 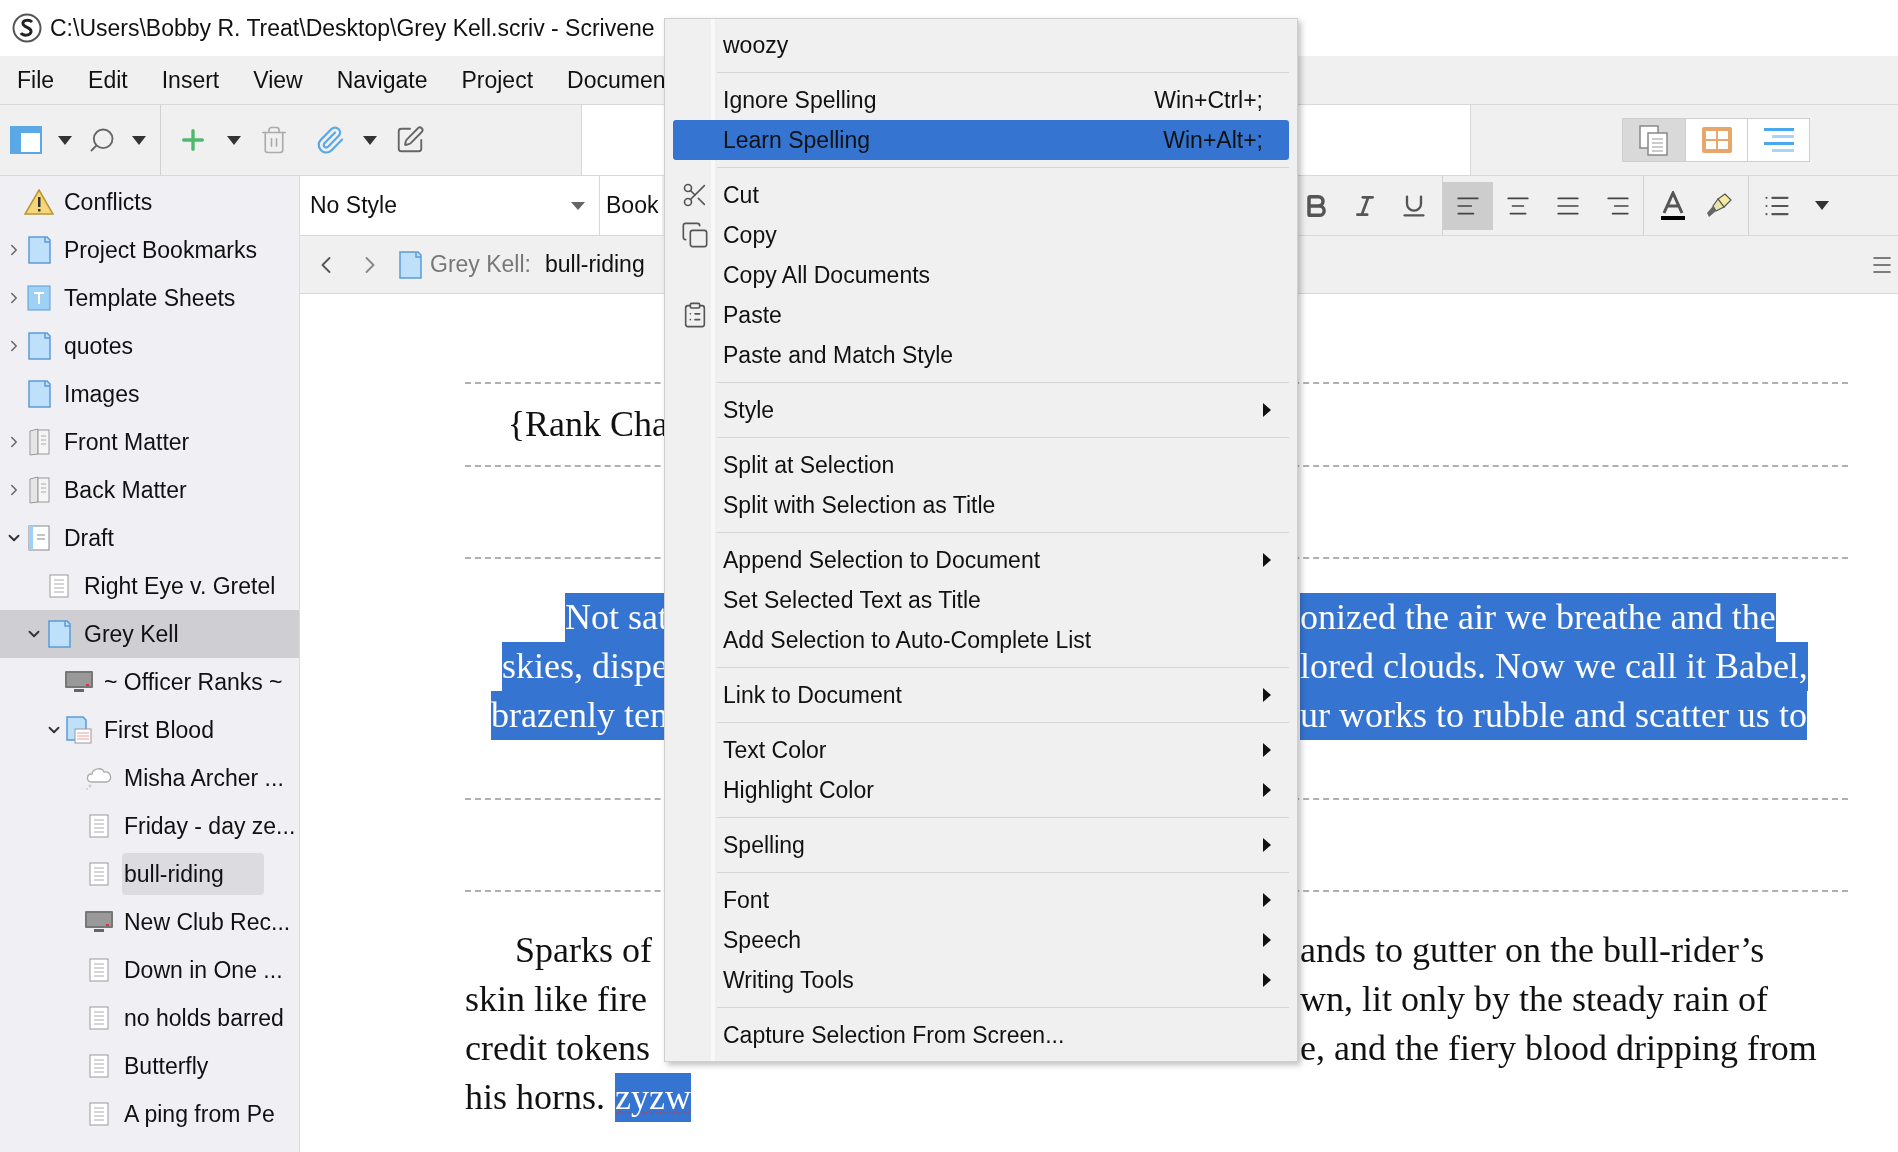 What do you see at coordinates (981, 465) in the screenshot?
I see `context-menu-item: Split at Selection` at bounding box center [981, 465].